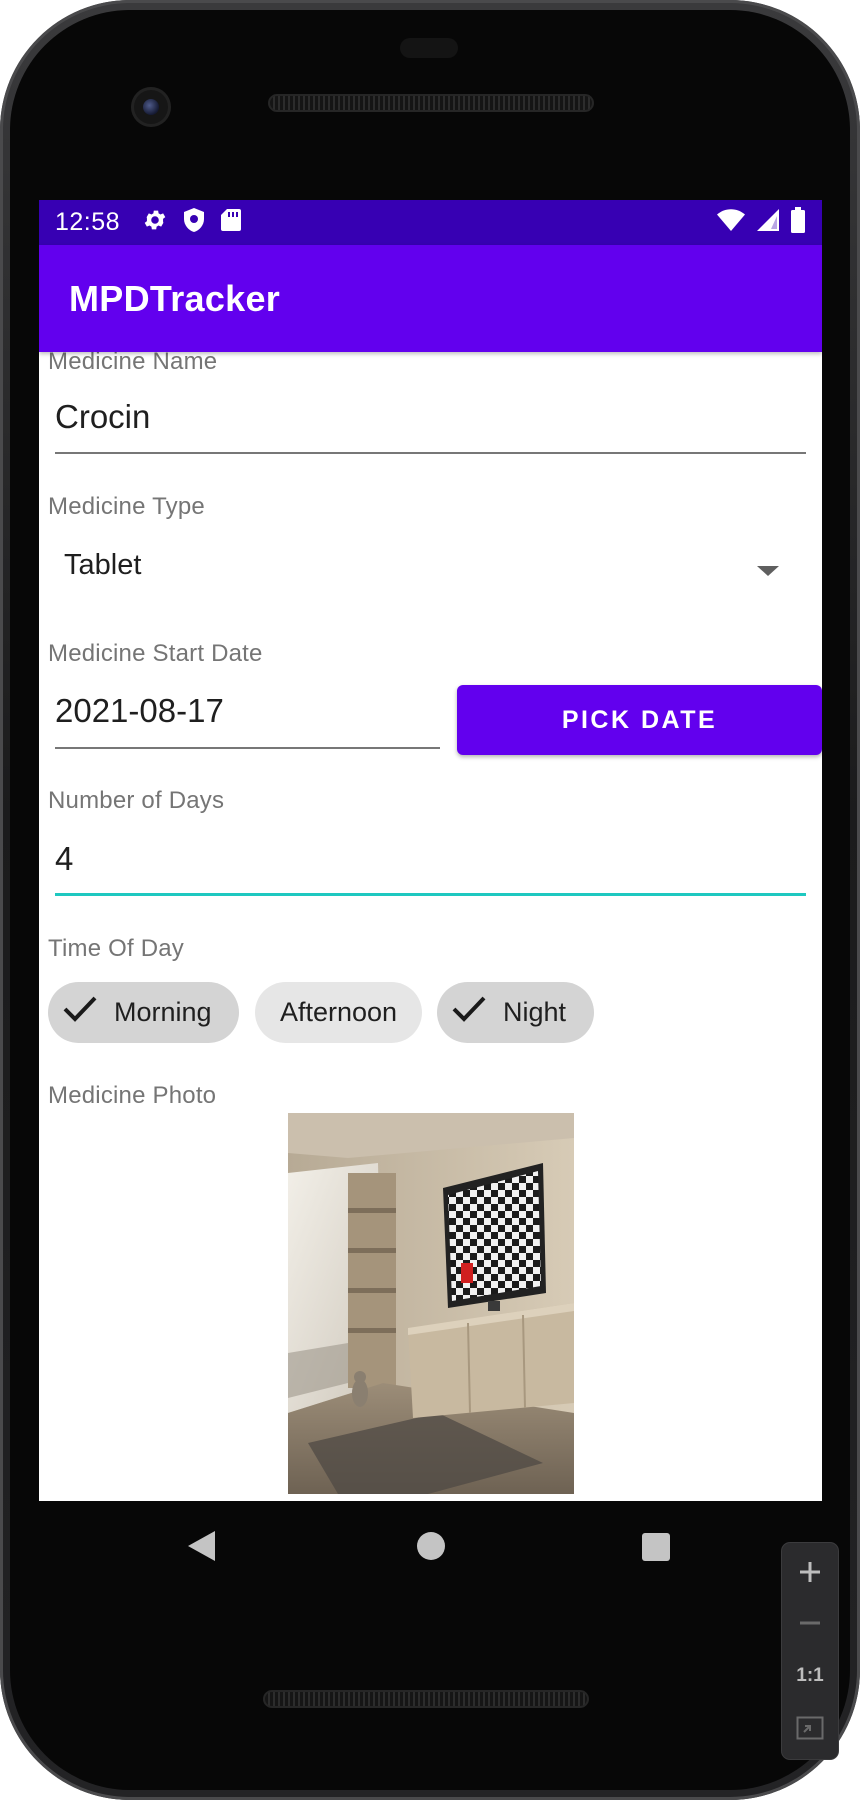  I want to click on medicine-photo, so click(431, 1303).